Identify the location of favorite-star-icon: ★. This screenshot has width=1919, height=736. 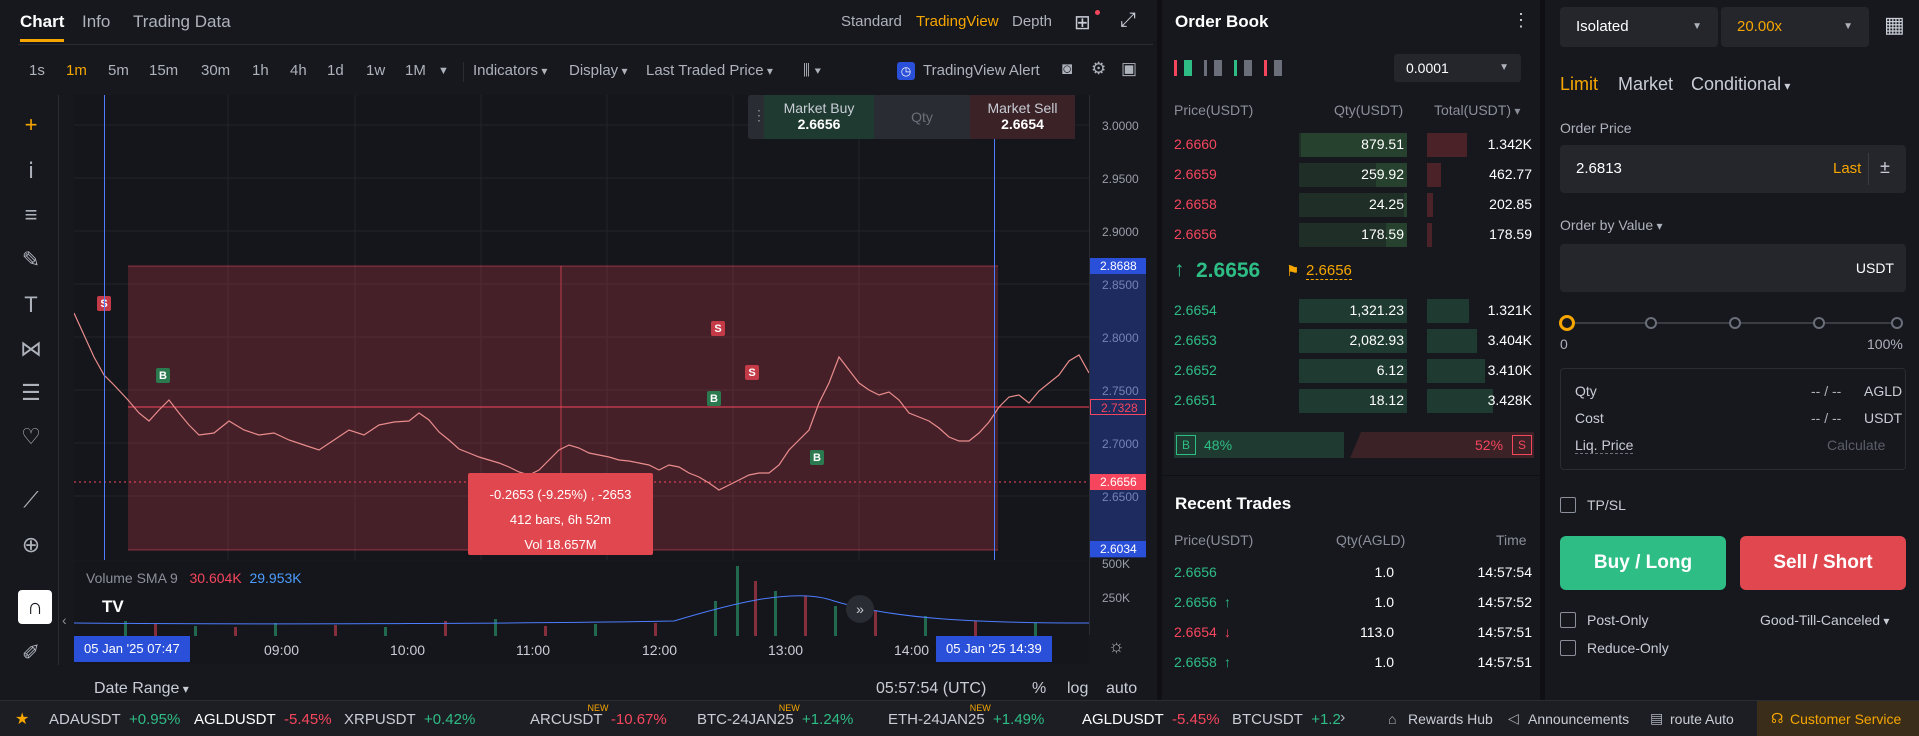
(22, 719).